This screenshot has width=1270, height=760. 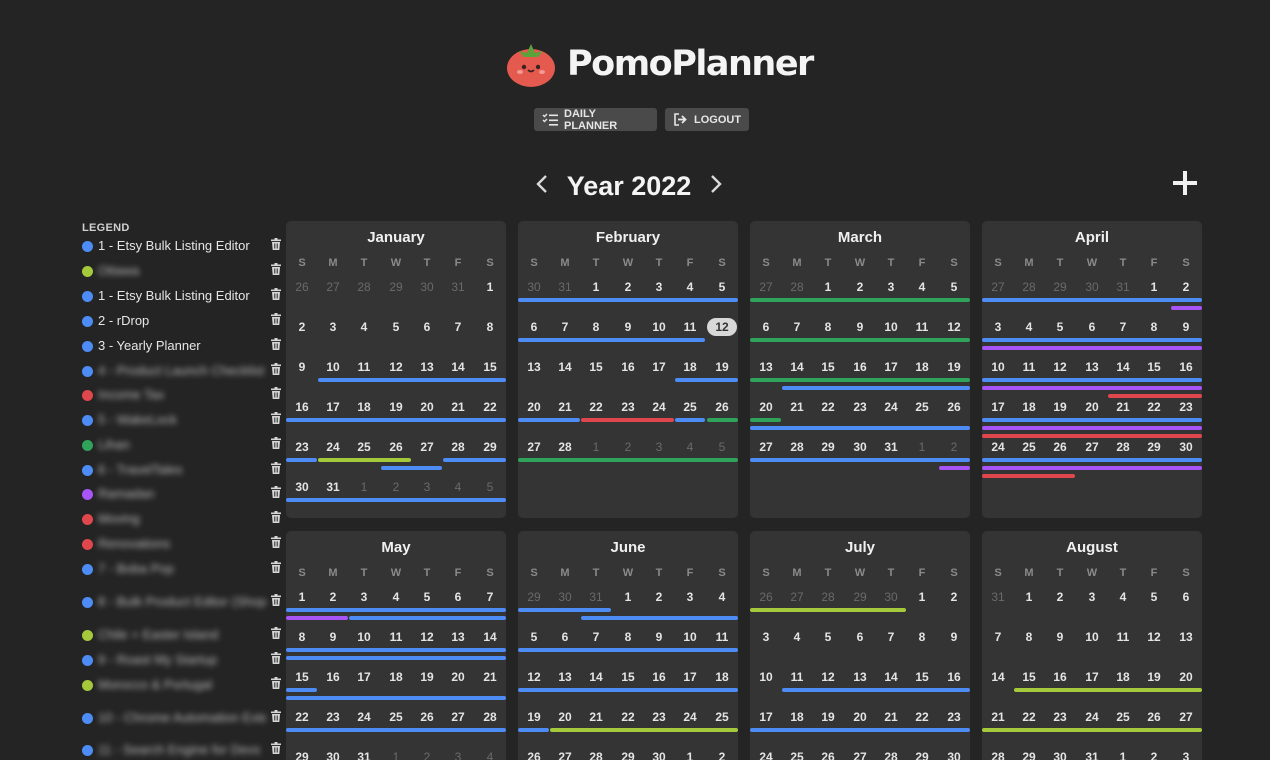 What do you see at coordinates (490, 597) in the screenshot?
I see `day-cell: 7` at bounding box center [490, 597].